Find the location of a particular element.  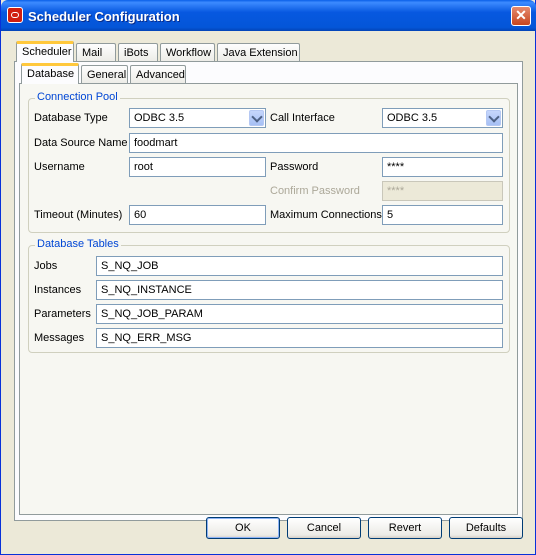

defaults-button: Defaults is located at coordinates (486, 528).